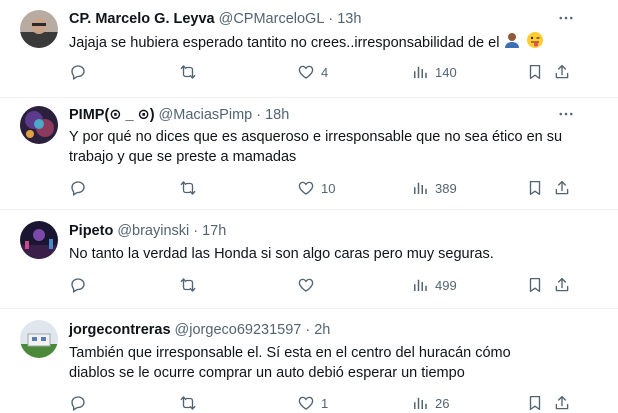 This screenshot has height=413, width=618. I want to click on tweet-header: jorgecontreras @jorgeco69231597 · 2h, so click(199, 330).